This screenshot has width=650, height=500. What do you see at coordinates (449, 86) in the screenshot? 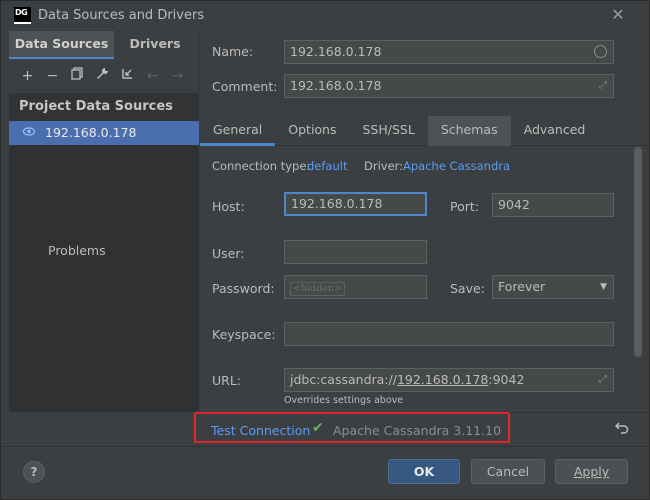
I see `comment-input: 192.168.0.178 ⤢` at bounding box center [449, 86].